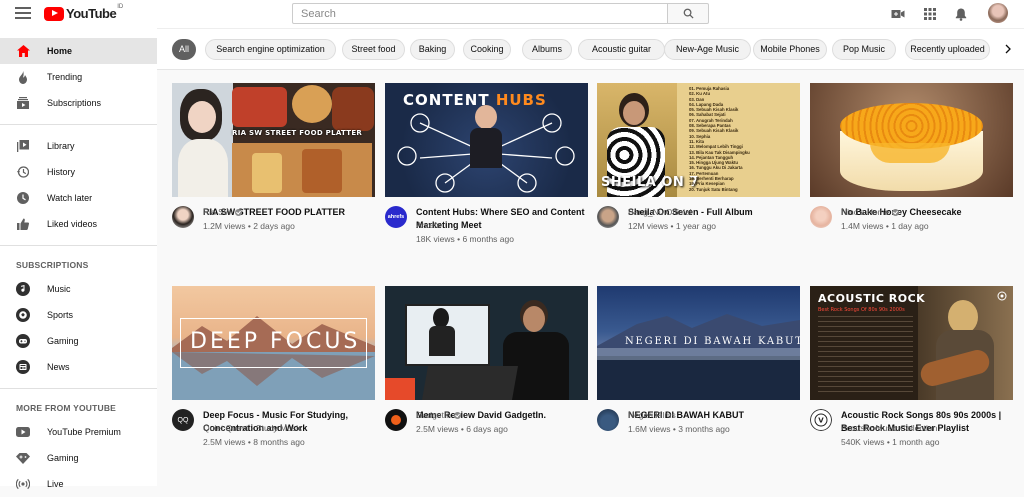  I want to click on sidebar-item-label: Trending, so click(65, 77).